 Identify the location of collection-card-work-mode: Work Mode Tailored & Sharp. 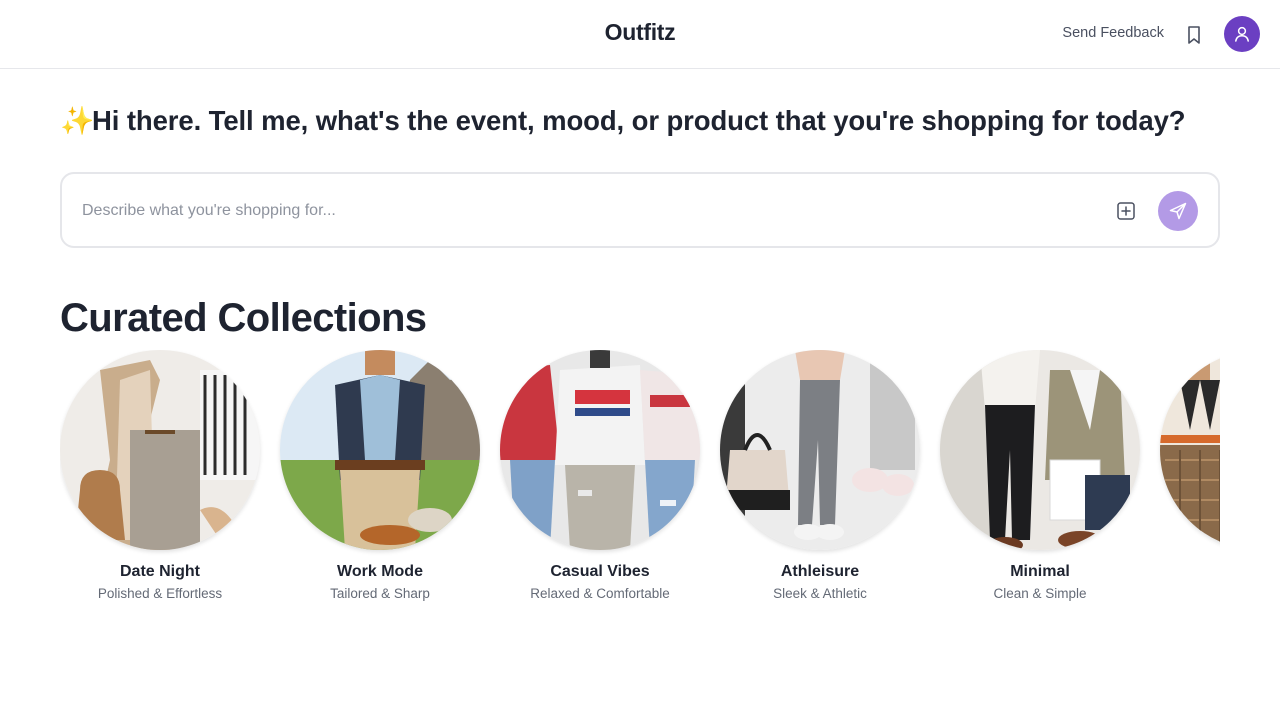
(380, 475).